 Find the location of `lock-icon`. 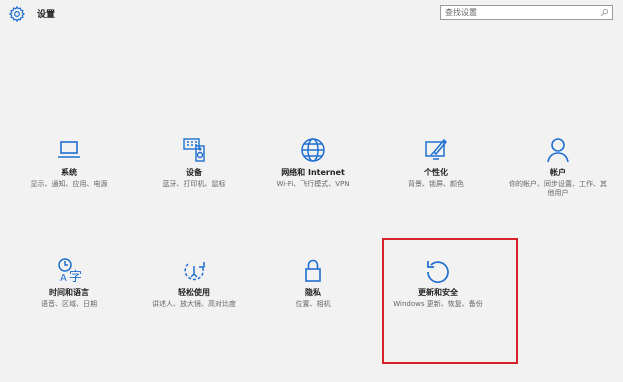

lock-icon is located at coordinates (313, 270).